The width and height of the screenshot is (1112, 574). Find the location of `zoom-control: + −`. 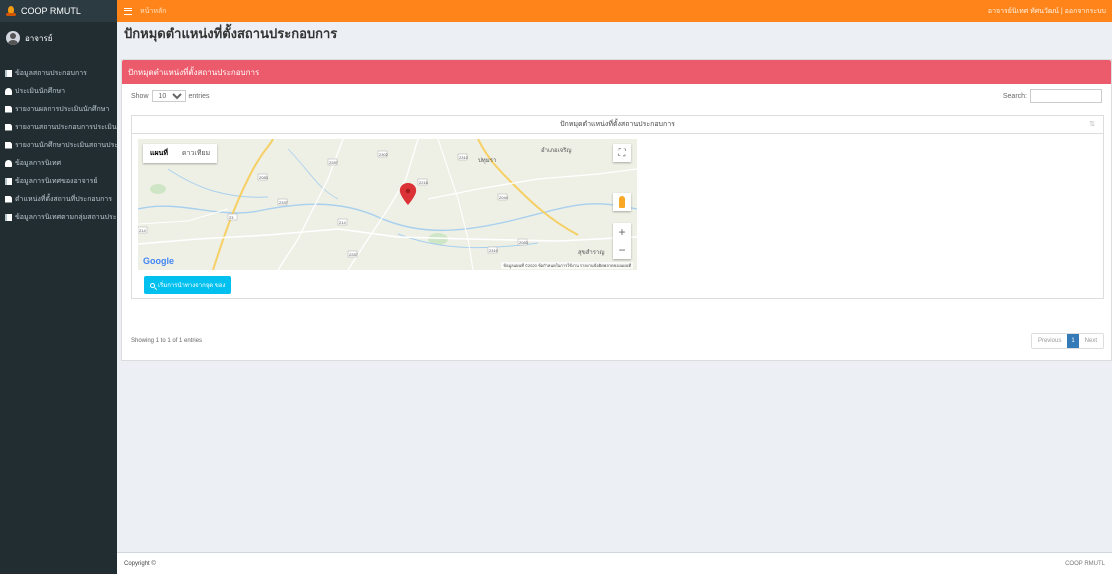

zoom-control: + − is located at coordinates (622, 241).